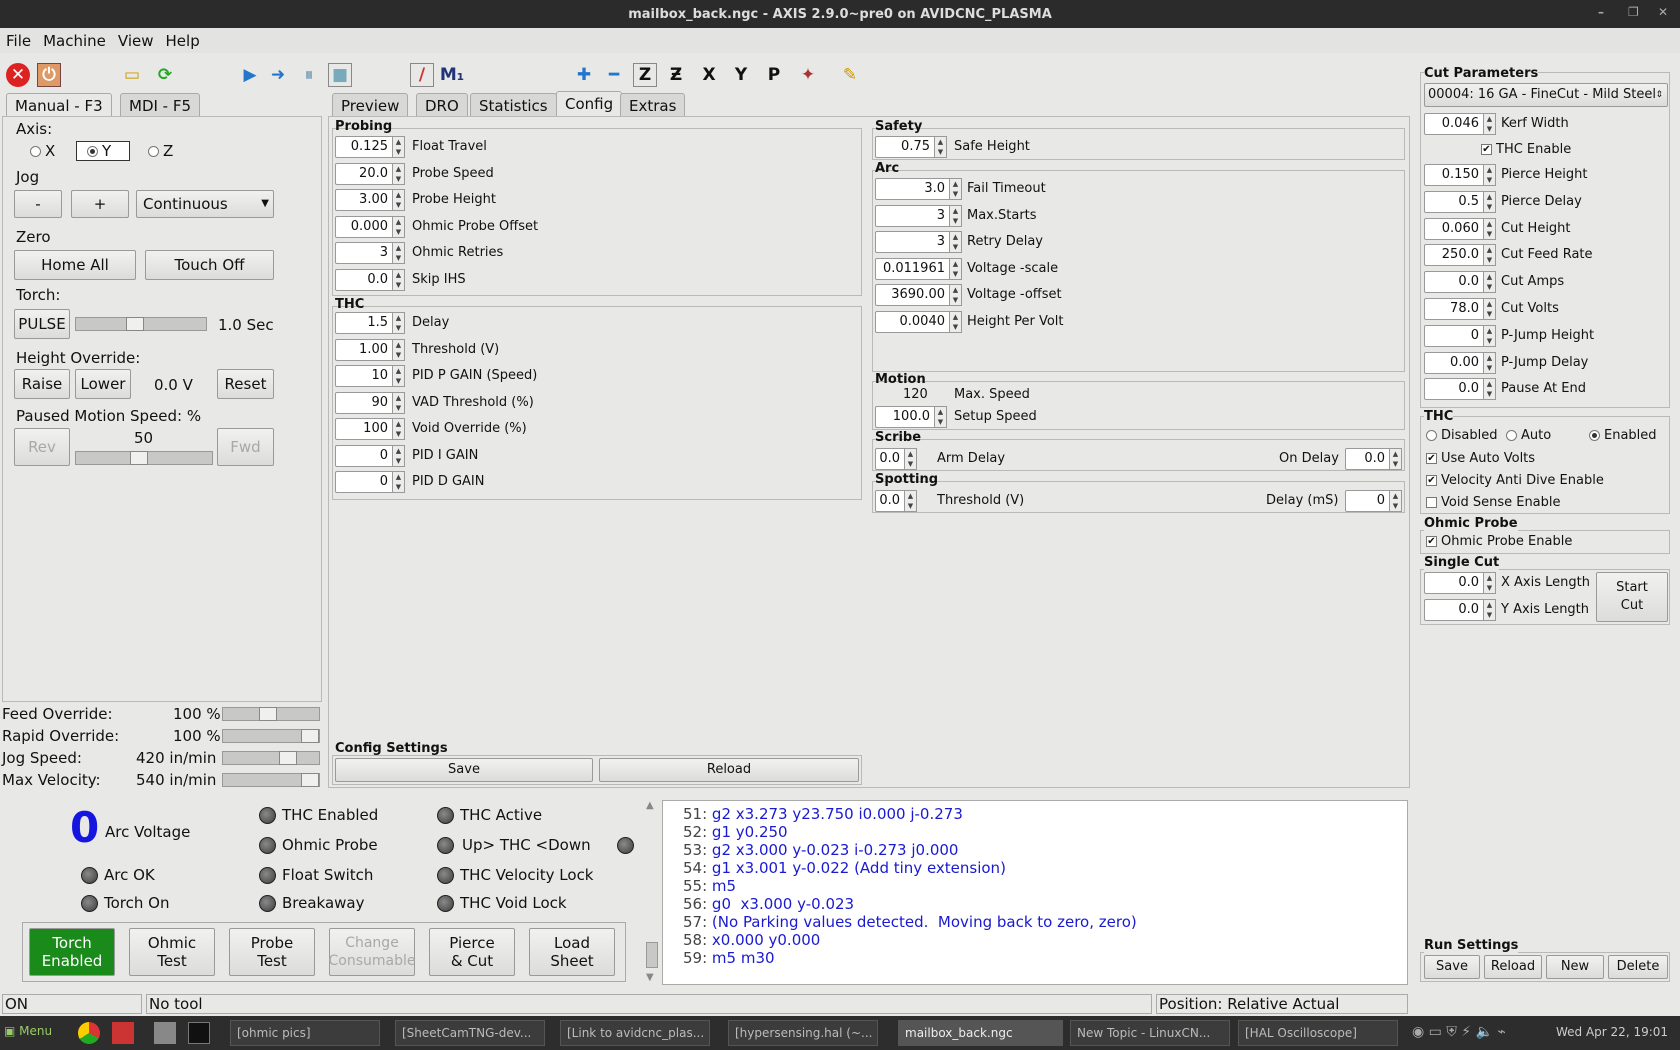 This screenshot has width=1680, height=1050. What do you see at coordinates (100, 204) in the screenshot?
I see `jog-plus-button: +` at bounding box center [100, 204].